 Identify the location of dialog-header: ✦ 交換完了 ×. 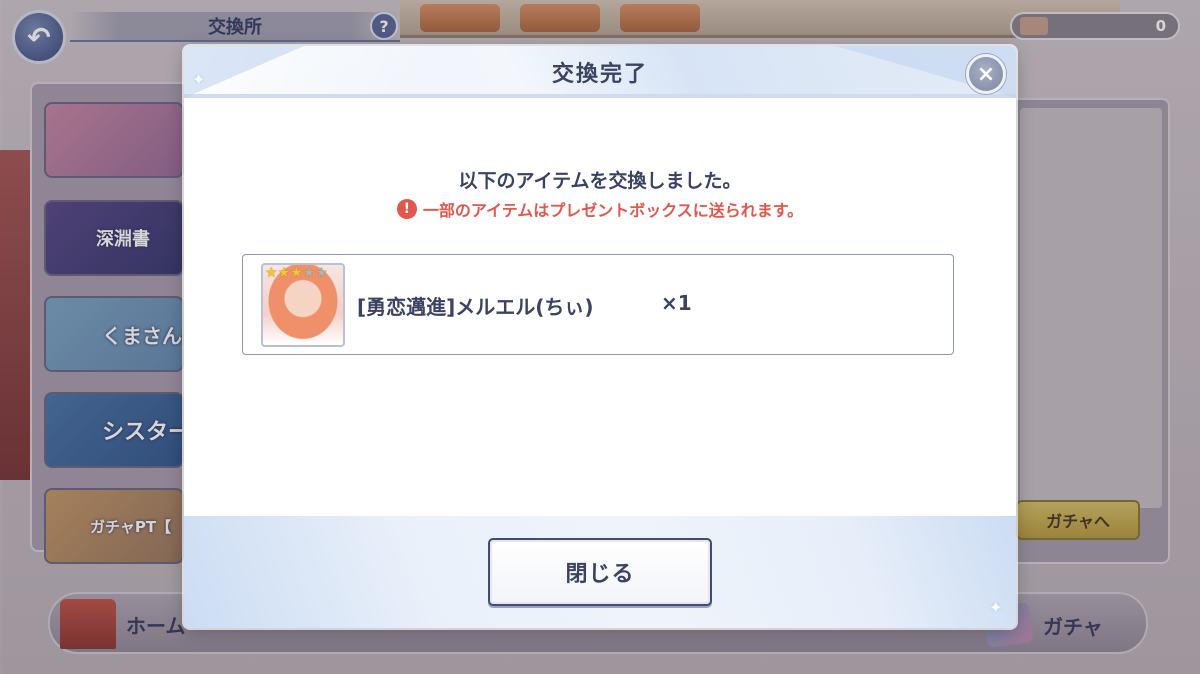
(600, 72).